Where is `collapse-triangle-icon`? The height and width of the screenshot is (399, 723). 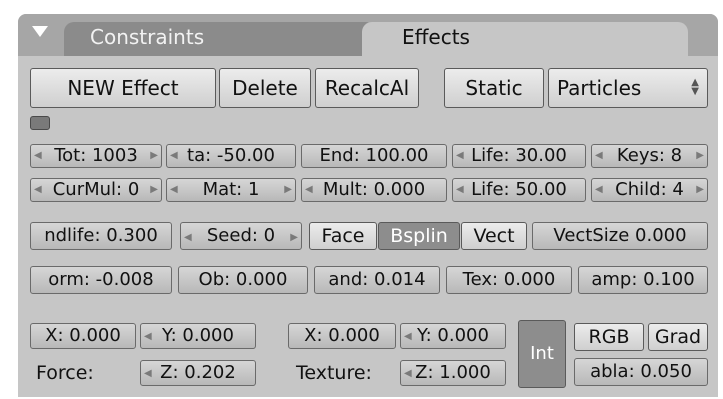
collapse-triangle-icon is located at coordinates (40, 31).